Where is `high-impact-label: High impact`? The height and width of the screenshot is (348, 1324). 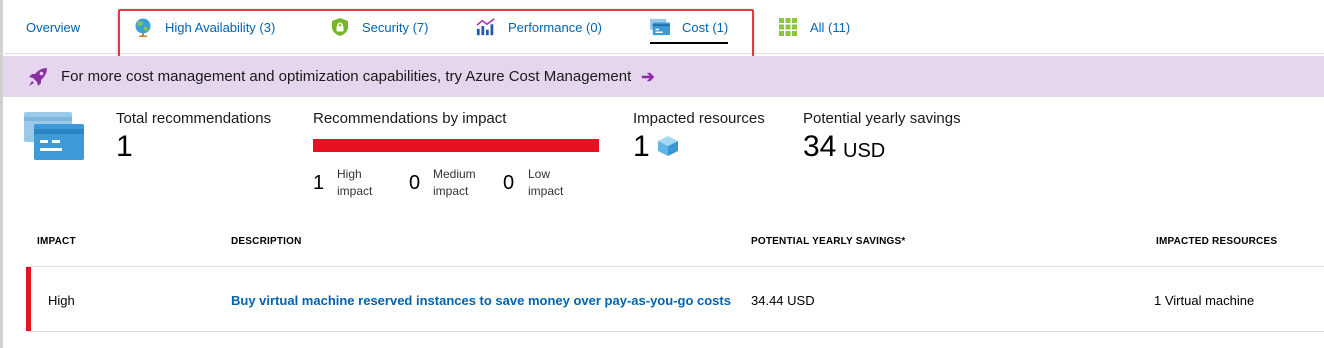 high-impact-label: High impact is located at coordinates (355, 182).